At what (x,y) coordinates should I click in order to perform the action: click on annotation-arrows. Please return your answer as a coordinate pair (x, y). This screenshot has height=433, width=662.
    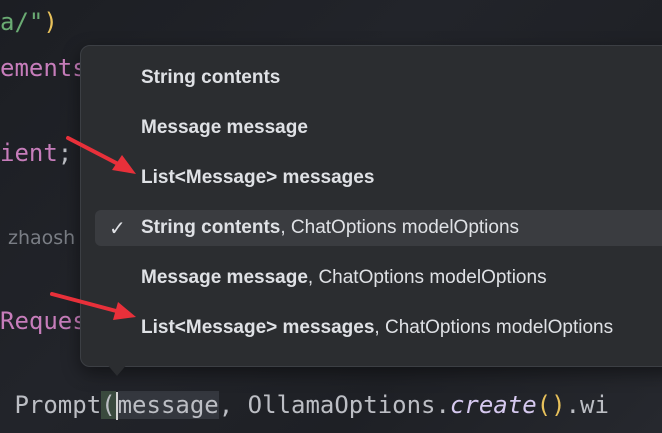
    Looking at the image, I should click on (93, 228).